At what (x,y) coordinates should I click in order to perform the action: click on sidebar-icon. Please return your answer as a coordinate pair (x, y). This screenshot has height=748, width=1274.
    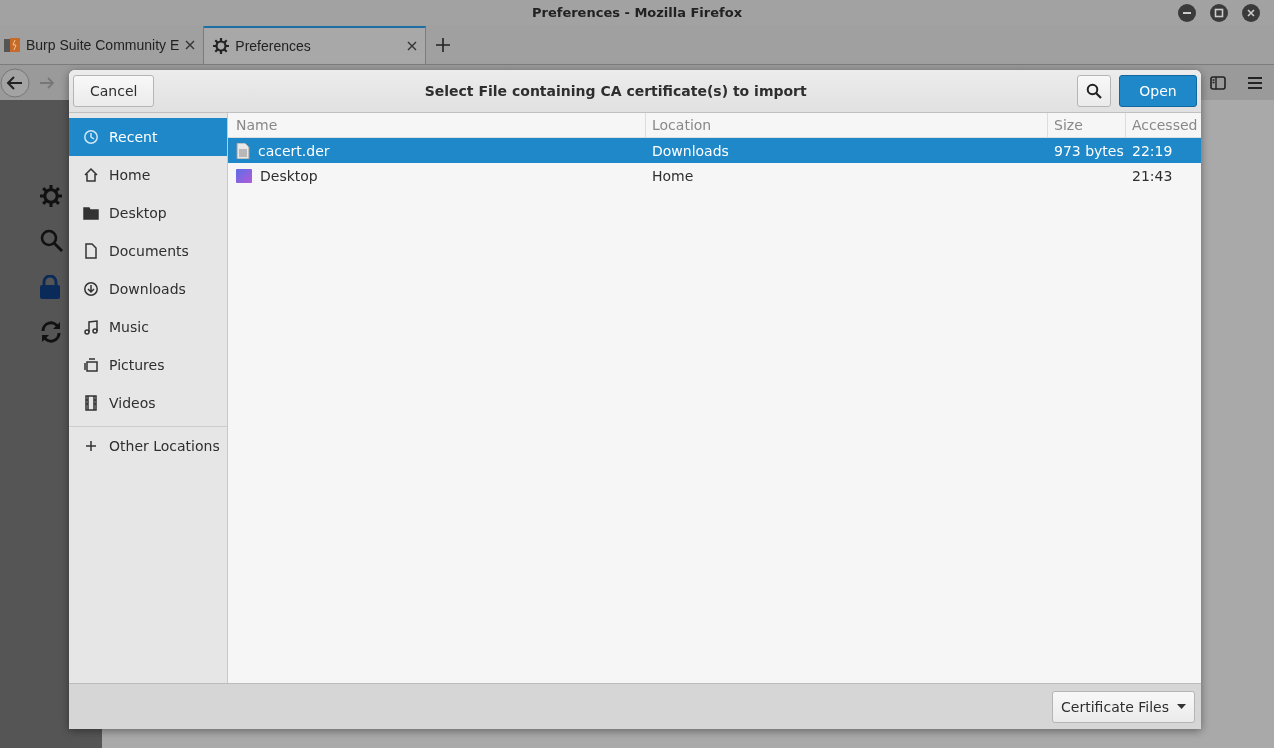
    Looking at the image, I should click on (1218, 82).